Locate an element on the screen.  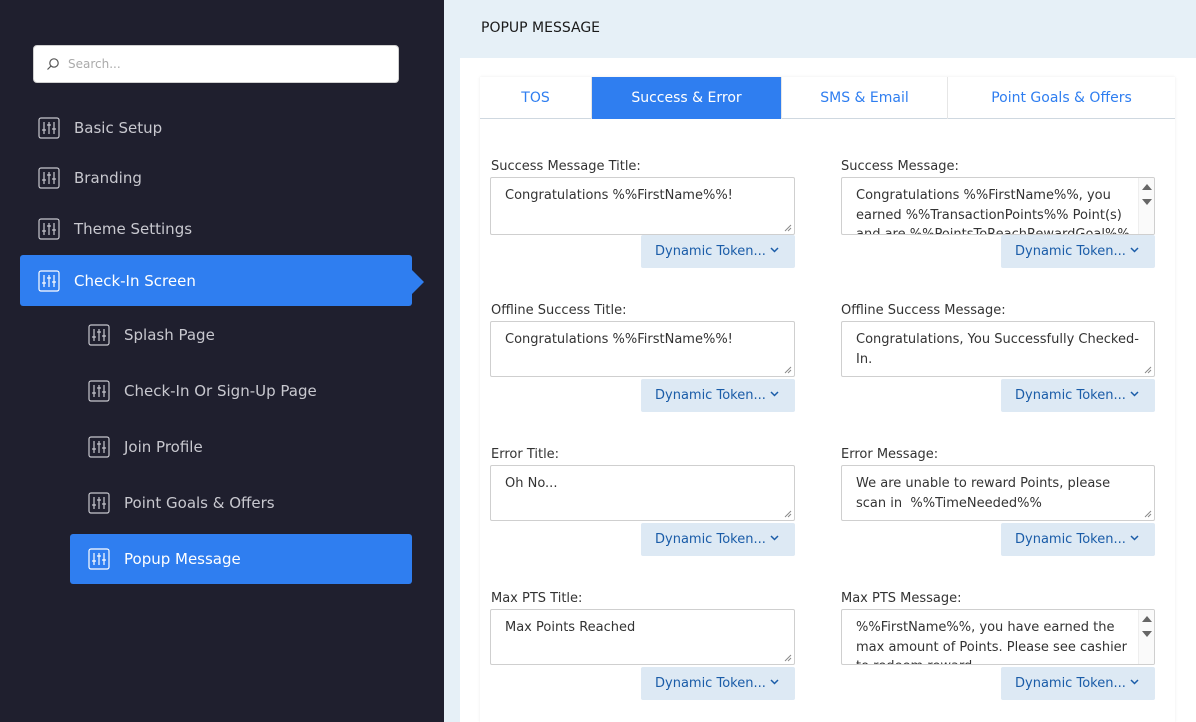
sidebar-item-branding: Branding is located at coordinates (90, 178).